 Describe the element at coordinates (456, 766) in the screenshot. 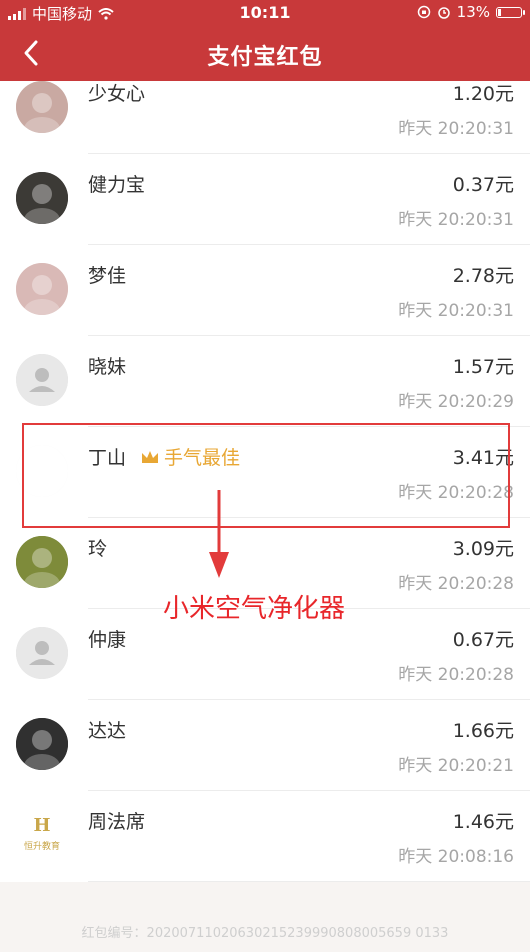

I see `timestamp: 昨天 20:20:21` at that location.